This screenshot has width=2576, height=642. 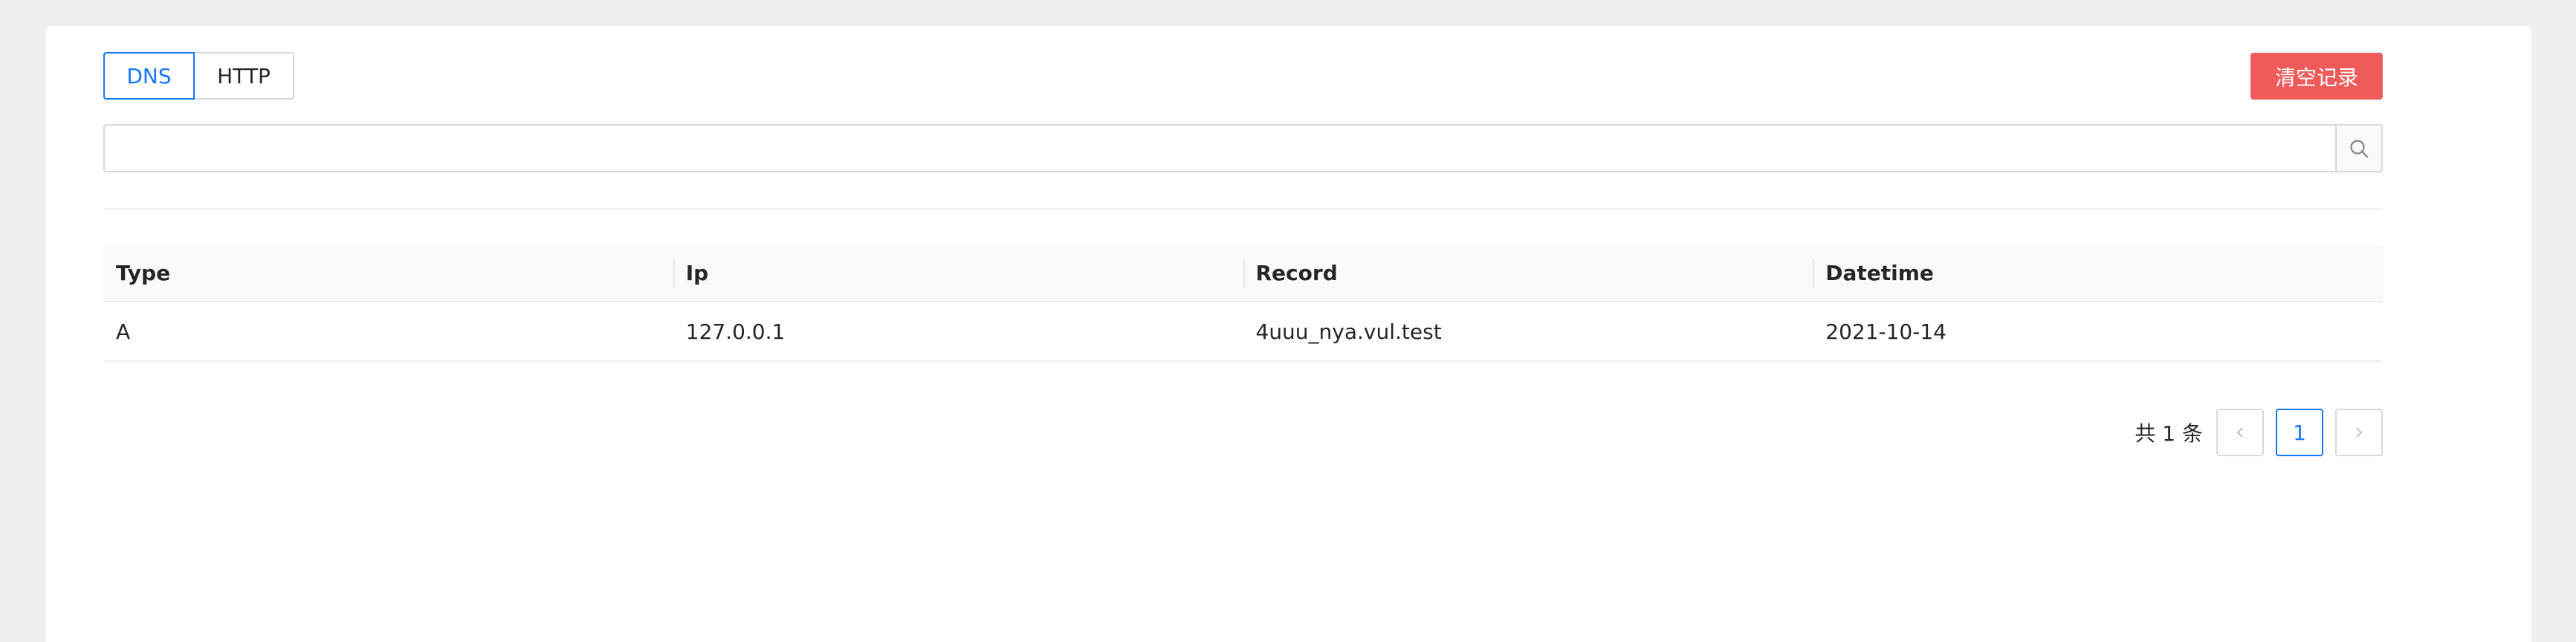 What do you see at coordinates (735, 331) in the screenshot?
I see `cell-ip: 127.0.0.1` at bounding box center [735, 331].